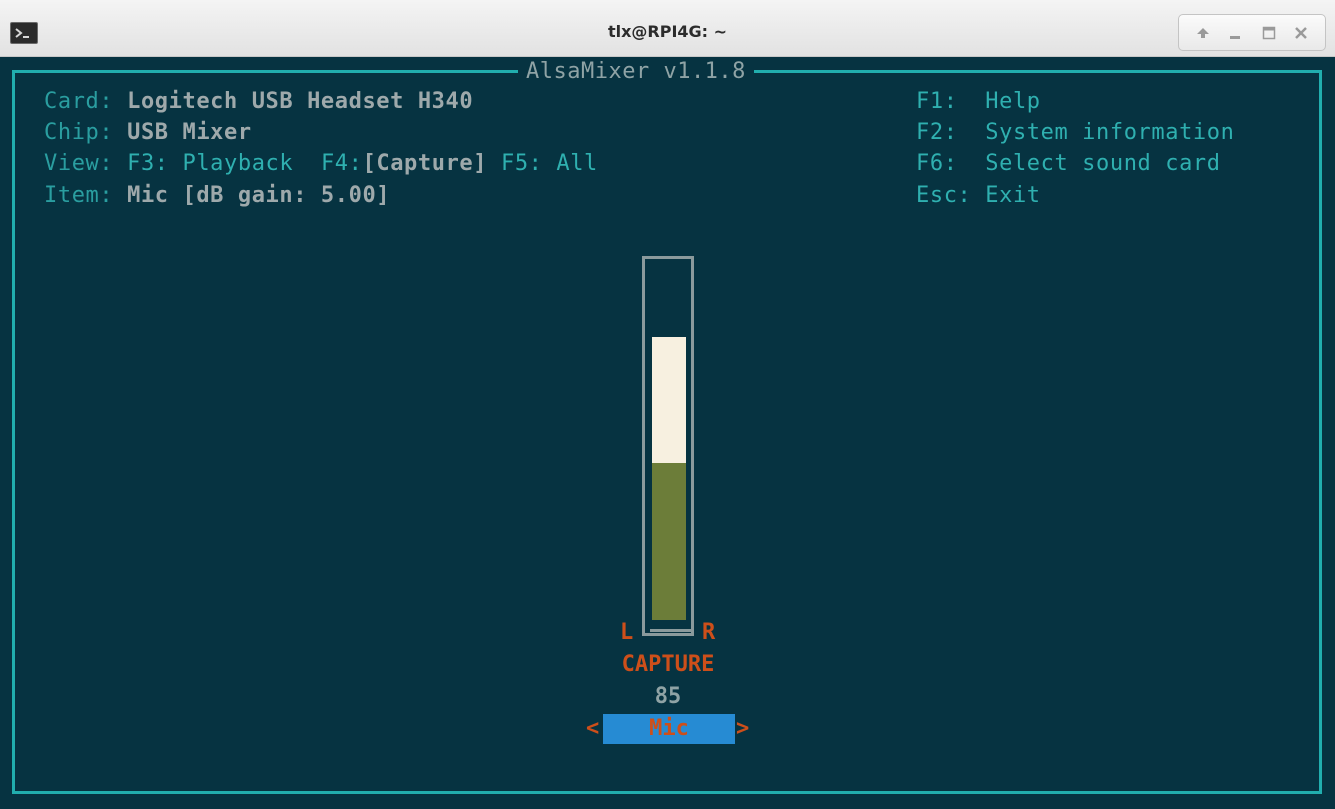  Describe the element at coordinates (944, 195) in the screenshot. I see `help-esc-key: Esc:` at that location.